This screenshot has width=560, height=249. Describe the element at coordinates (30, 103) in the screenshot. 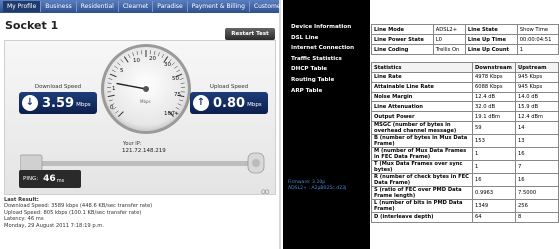

I see `download-arrow-icon: ↓` at that location.